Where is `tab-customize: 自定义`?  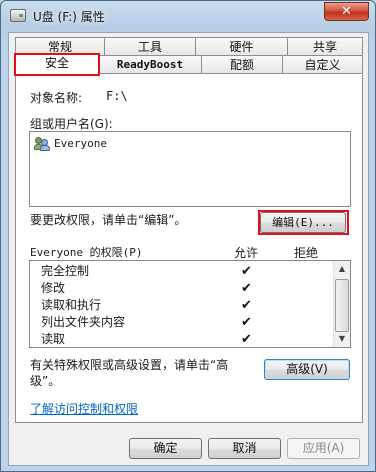
tab-customize: 自定义 is located at coordinates (322, 64).